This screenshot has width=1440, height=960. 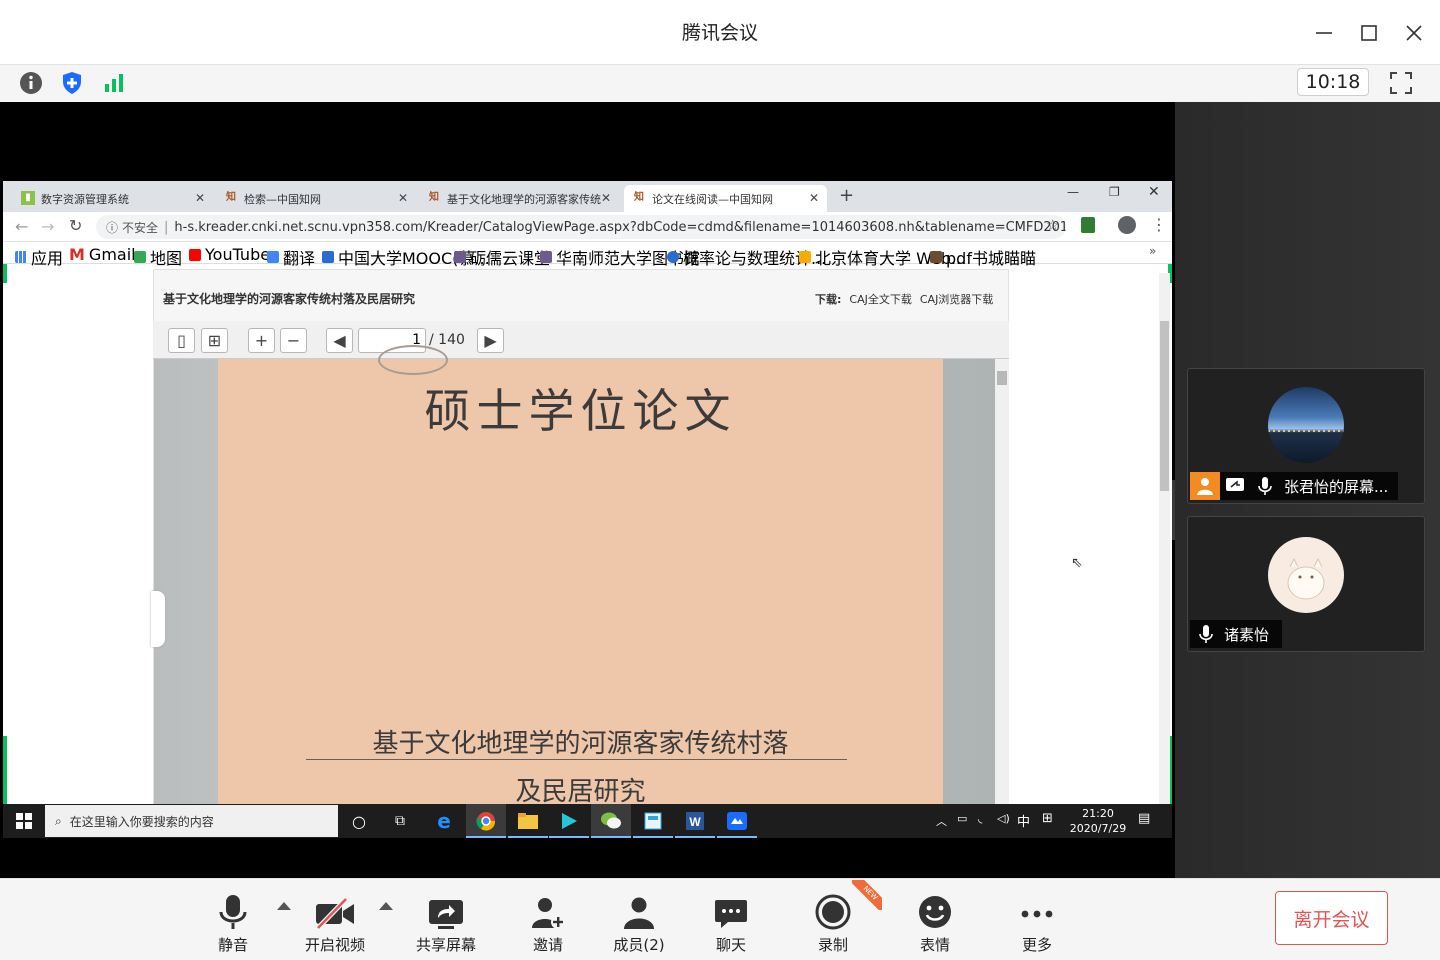 I want to click on leave-meeting-button: 离开会议, so click(x=1331, y=918).